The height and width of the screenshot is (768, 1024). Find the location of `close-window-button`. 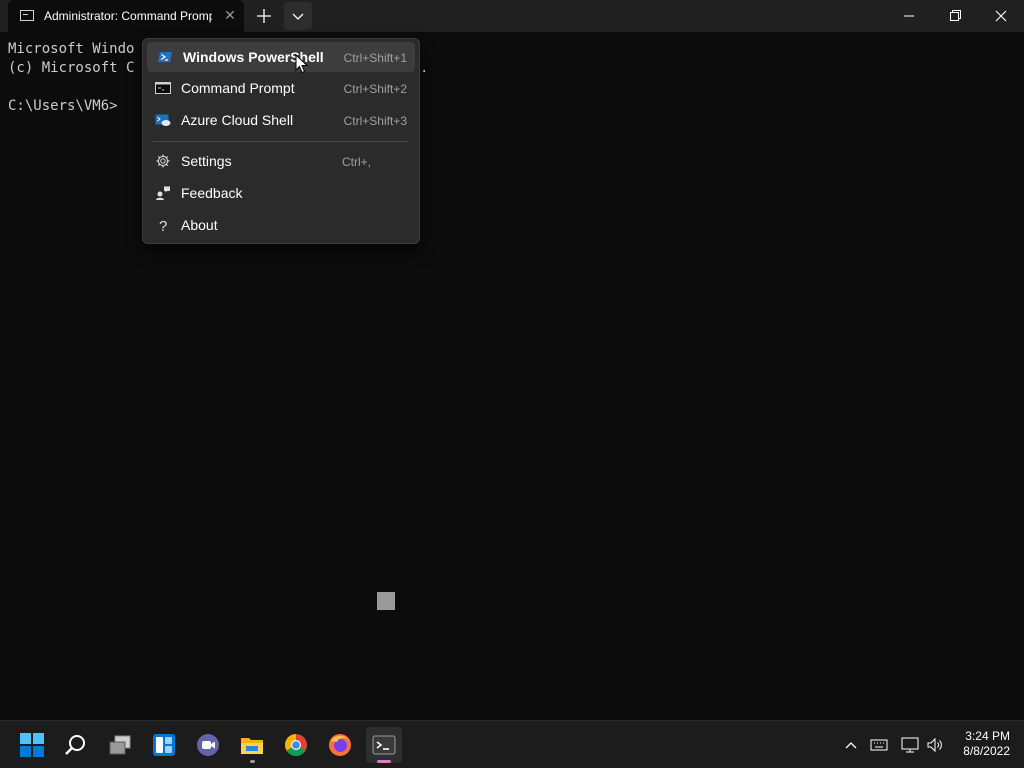

close-window-button is located at coordinates (1001, 16).